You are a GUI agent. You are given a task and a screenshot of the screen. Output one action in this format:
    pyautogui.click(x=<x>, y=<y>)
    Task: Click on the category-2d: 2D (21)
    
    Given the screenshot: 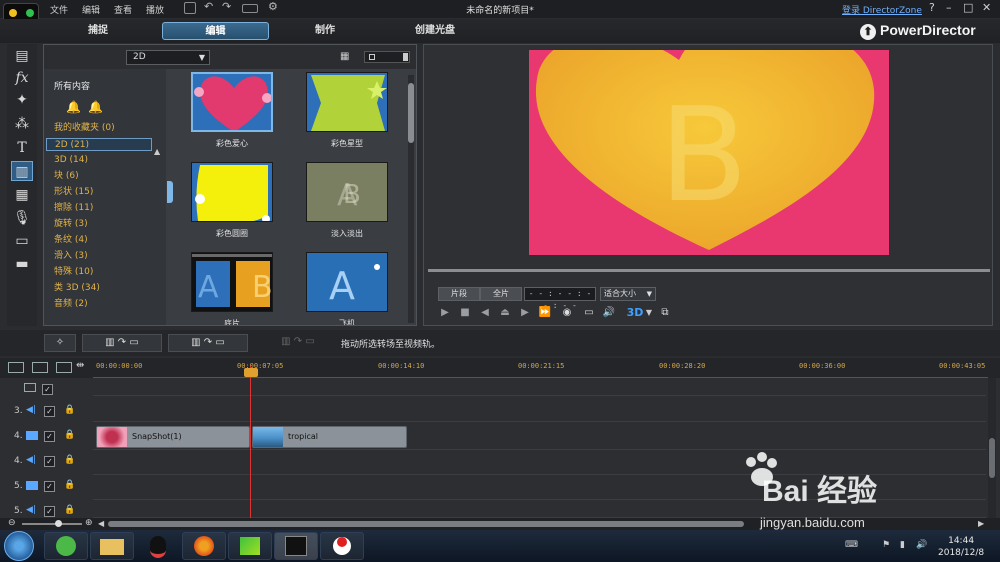 What is the action you would take?
    pyautogui.click(x=99, y=144)
    